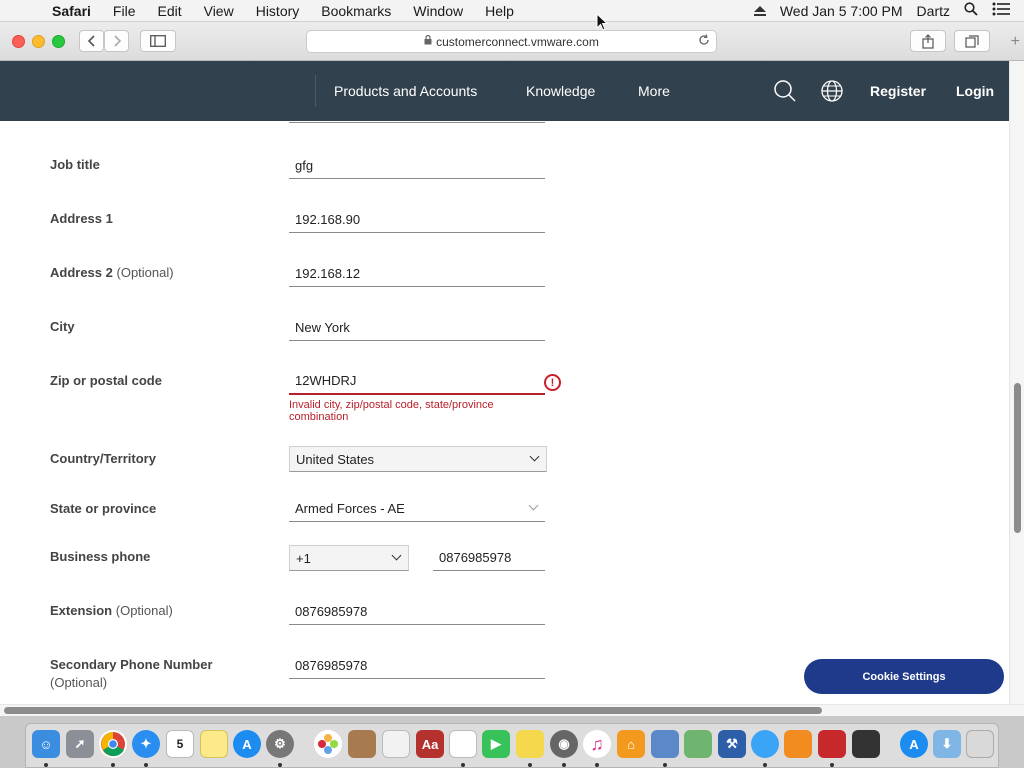 The height and width of the screenshot is (768, 1024). Describe the element at coordinates (947, 744) in the screenshot. I see `downloads-folder-icon: ⬇` at that location.